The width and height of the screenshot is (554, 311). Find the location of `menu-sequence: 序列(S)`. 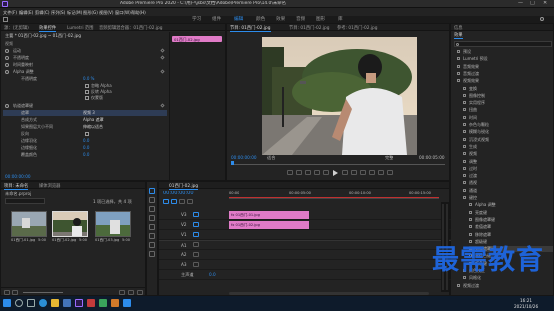

menu-sequence: 序列(S) is located at coordinates (58, 12).